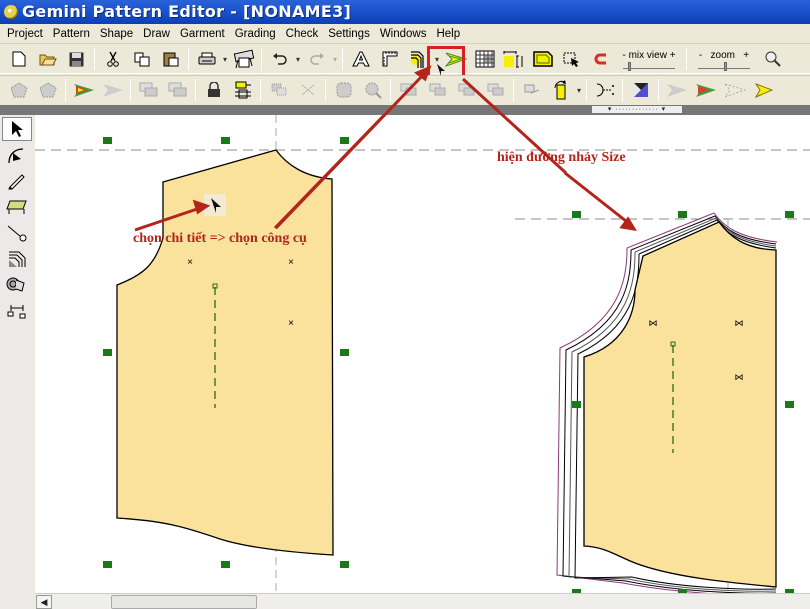 This screenshot has width=810, height=609. Describe the element at coordinates (604, 90) in the screenshot. I see `notch-tool-button` at that location.